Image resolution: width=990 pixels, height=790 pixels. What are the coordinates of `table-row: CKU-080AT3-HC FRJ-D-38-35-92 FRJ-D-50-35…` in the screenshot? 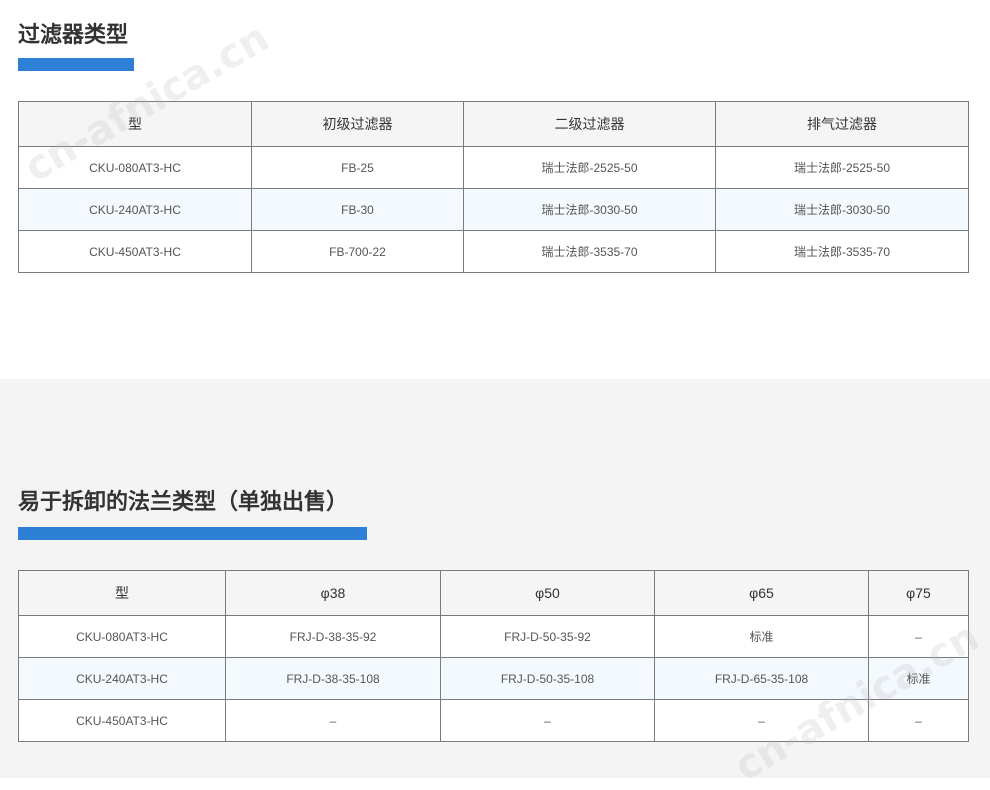 It's located at (493, 636).